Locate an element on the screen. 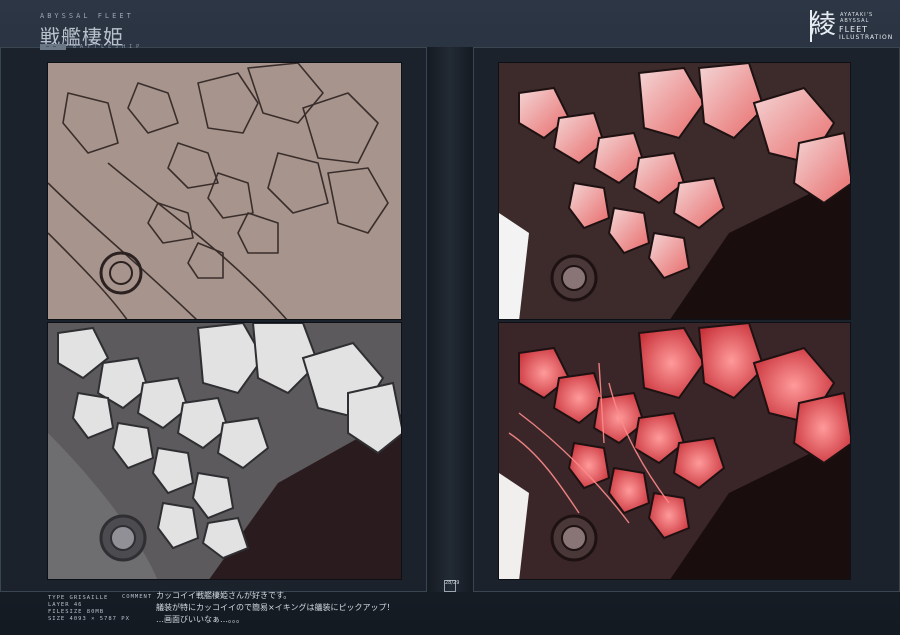 The image size is (900, 635). brand-logo: 綾 AYATAKI'S ABYSSAL FLEET ILLUSTRATION is located at coordinates (851, 27).